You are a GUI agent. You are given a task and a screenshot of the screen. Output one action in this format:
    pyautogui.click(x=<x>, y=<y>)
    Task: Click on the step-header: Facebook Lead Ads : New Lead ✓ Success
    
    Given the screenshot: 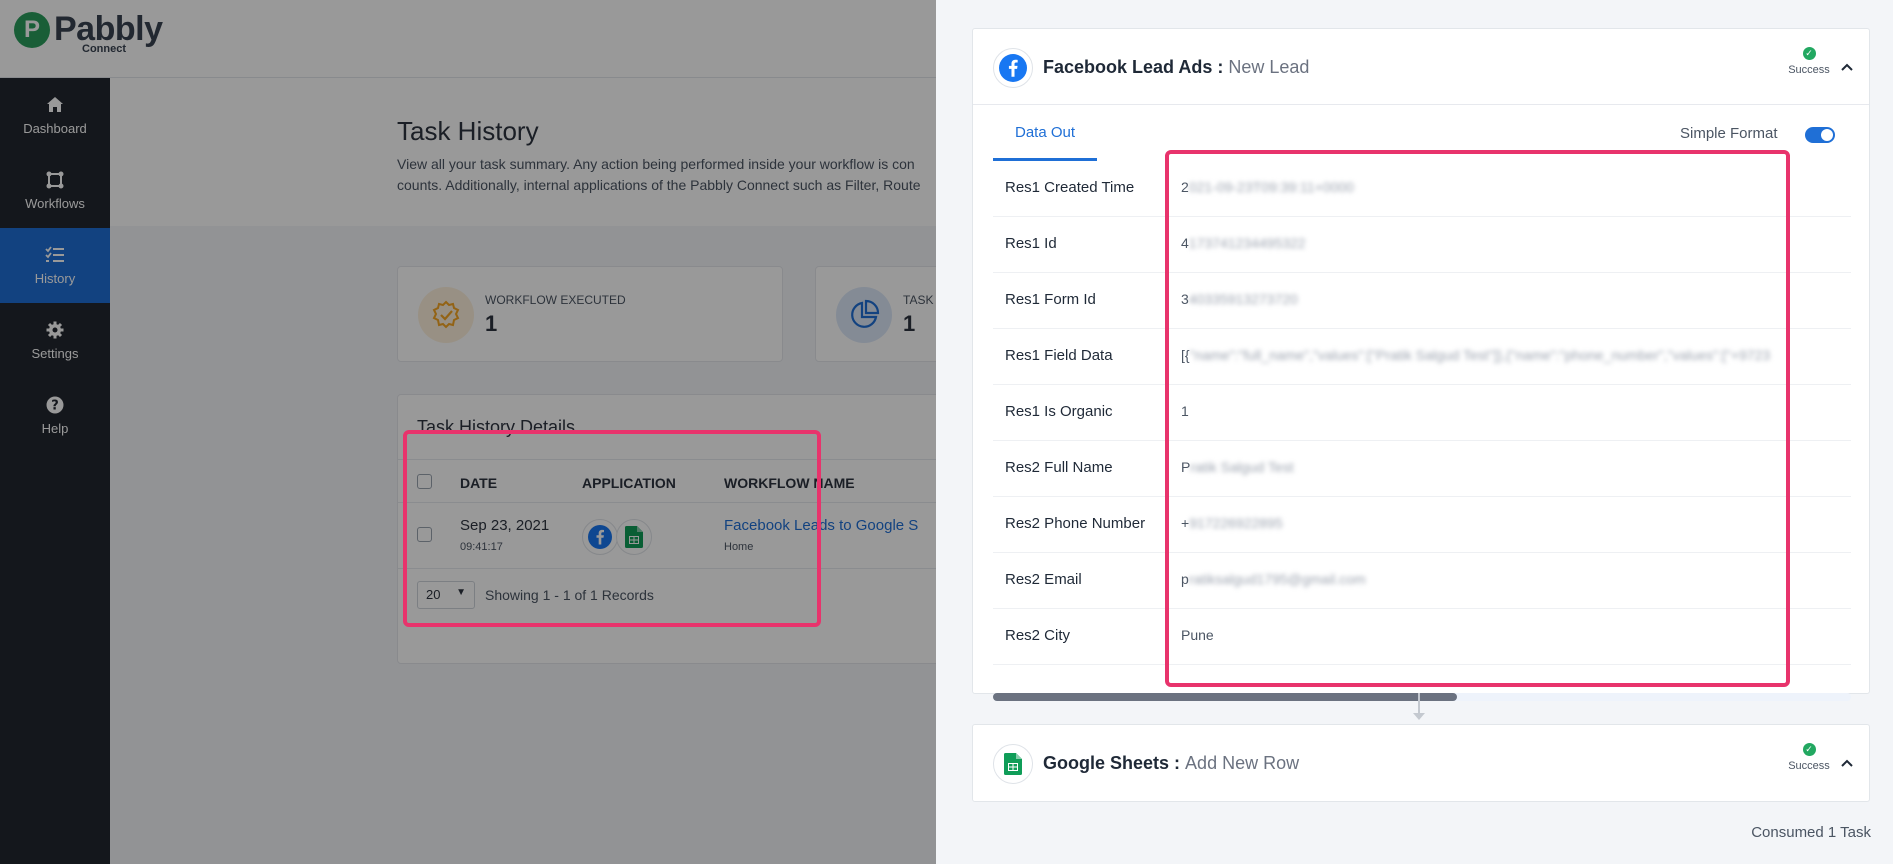 What is the action you would take?
    pyautogui.click(x=1421, y=67)
    